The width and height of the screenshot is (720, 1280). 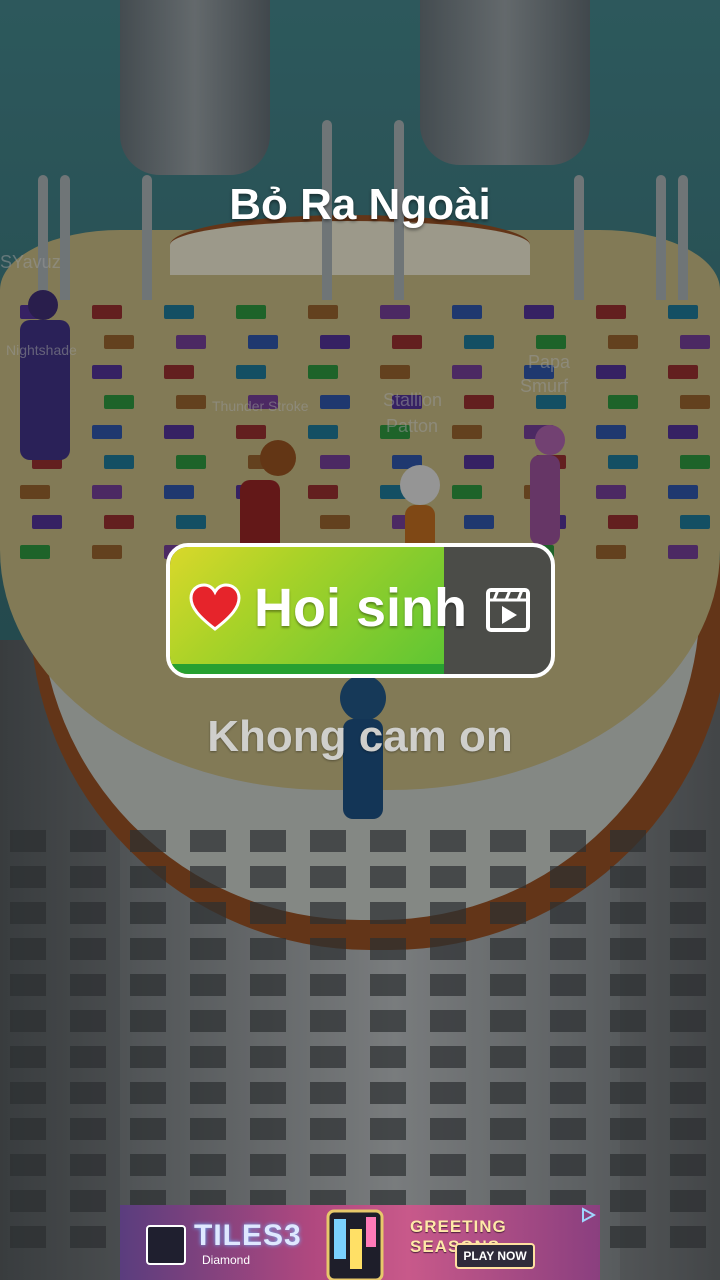 I want to click on ad-brand-logo: TILES3 Diamond, so click(x=221, y=1244).